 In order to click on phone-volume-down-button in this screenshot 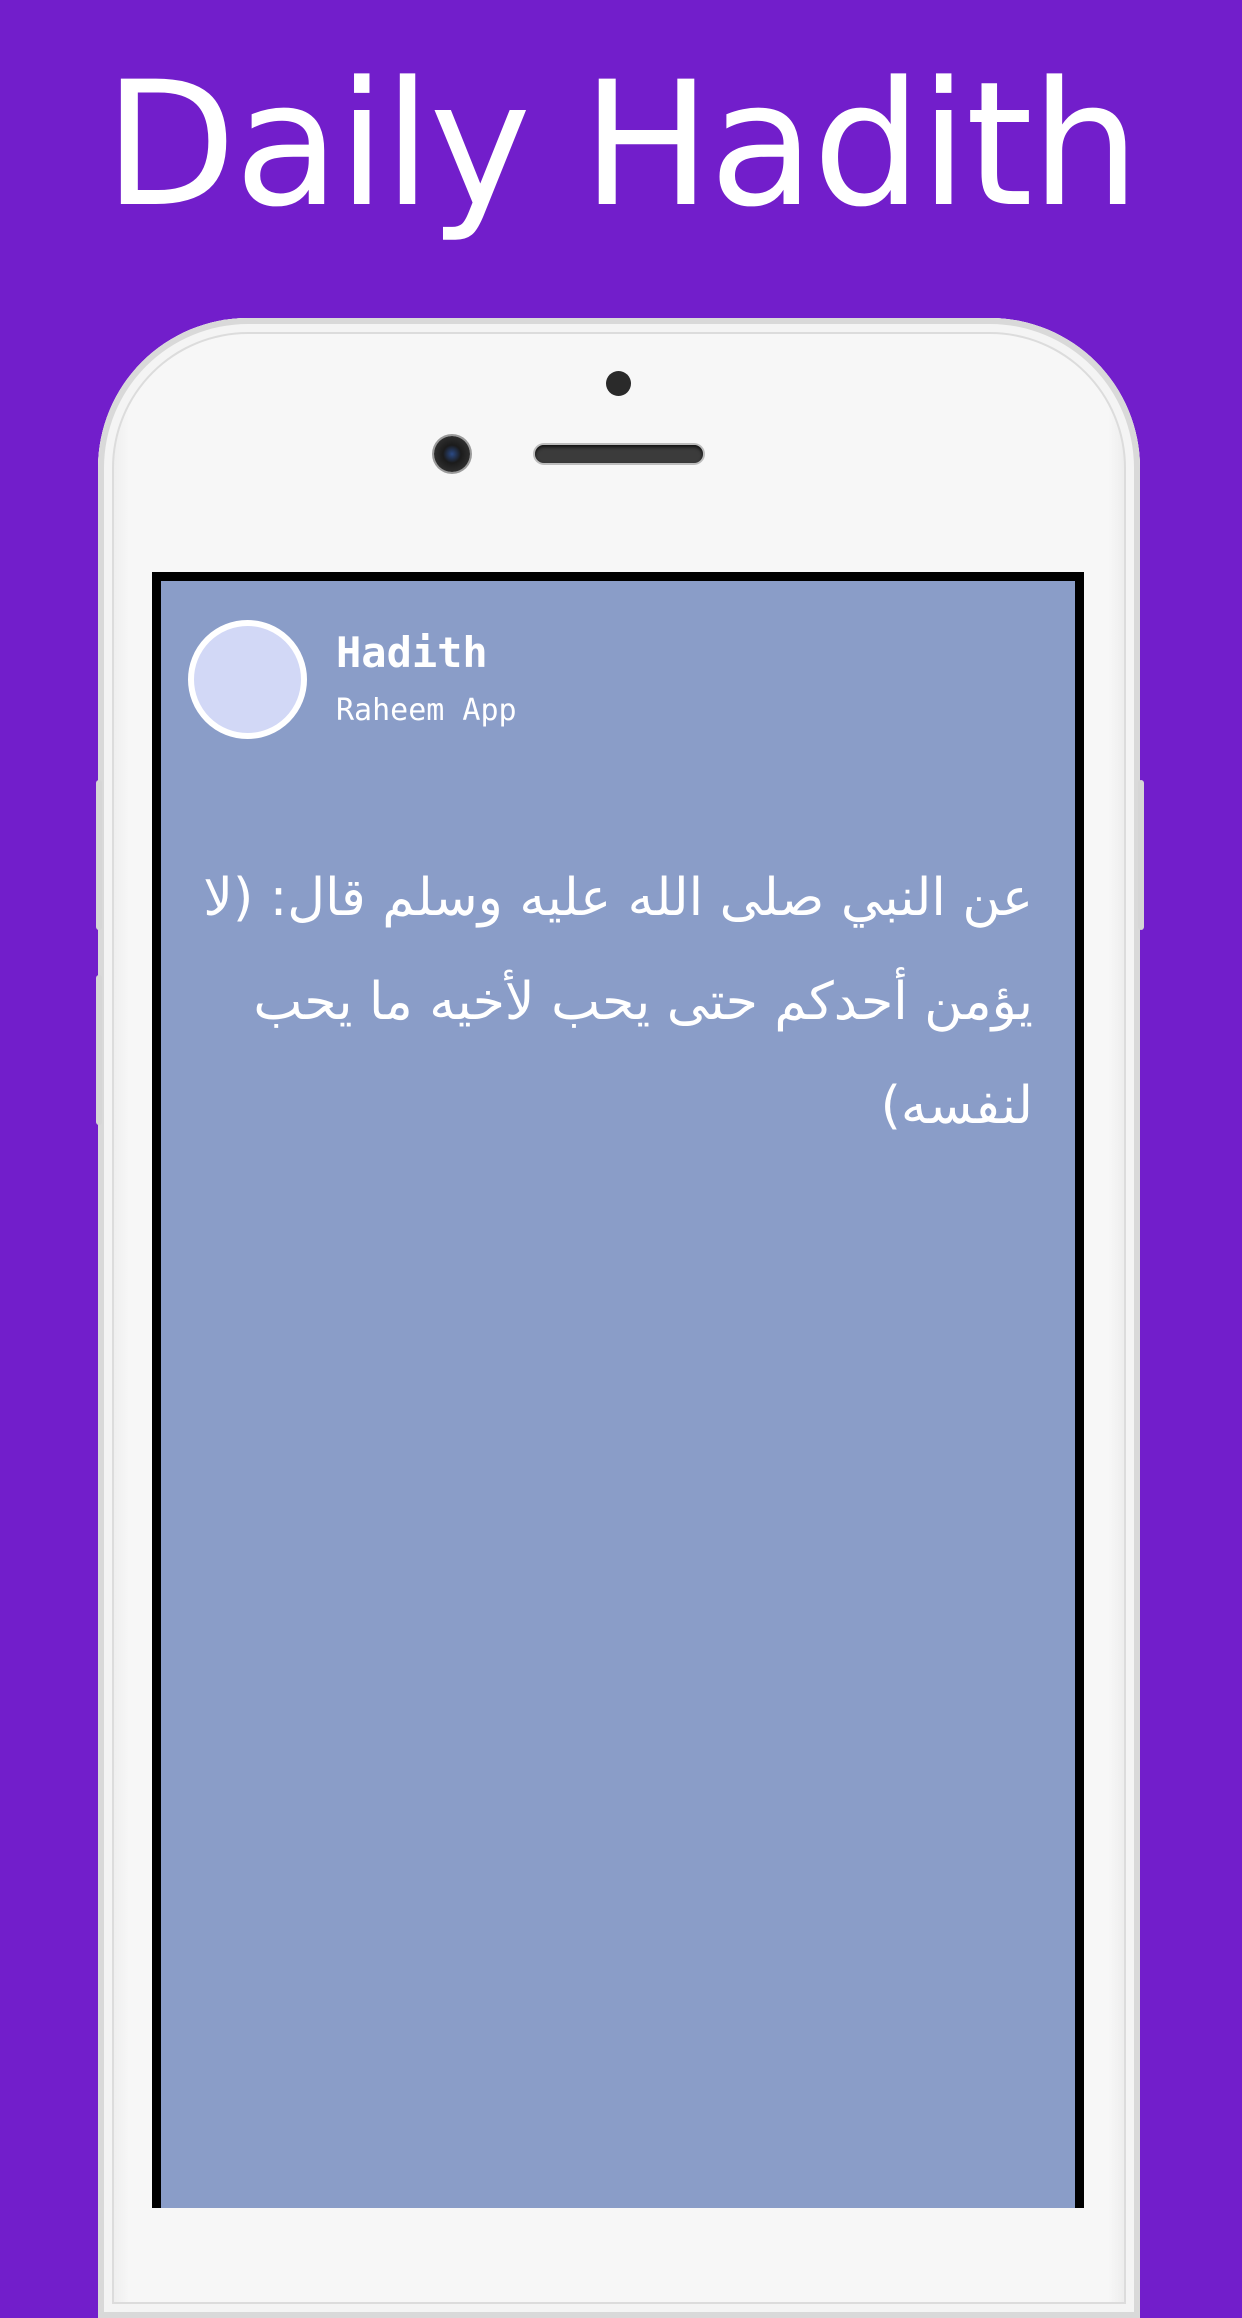, I will do `click(99, 1050)`.